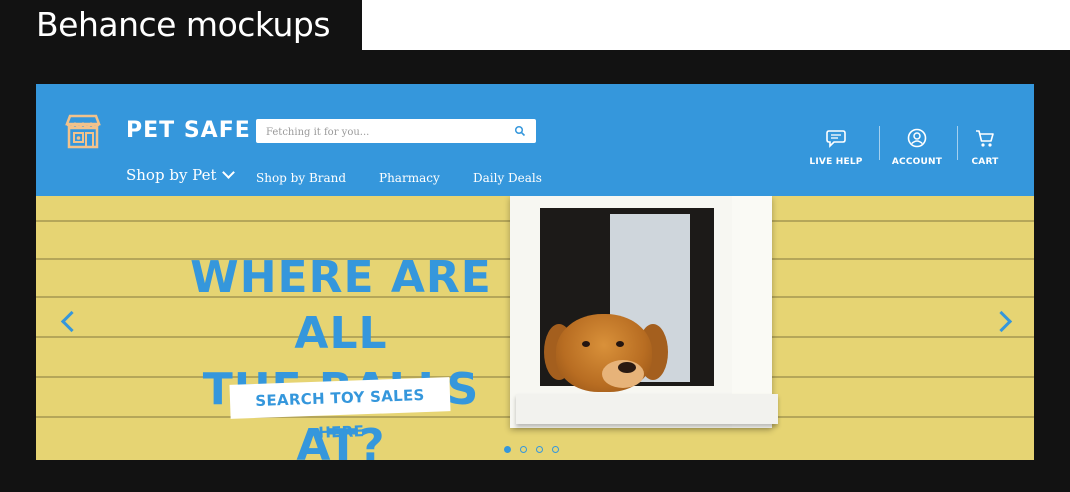 This screenshot has height=492, width=1070. I want to click on nav-pharmacy: Pharmacy, so click(409, 178).